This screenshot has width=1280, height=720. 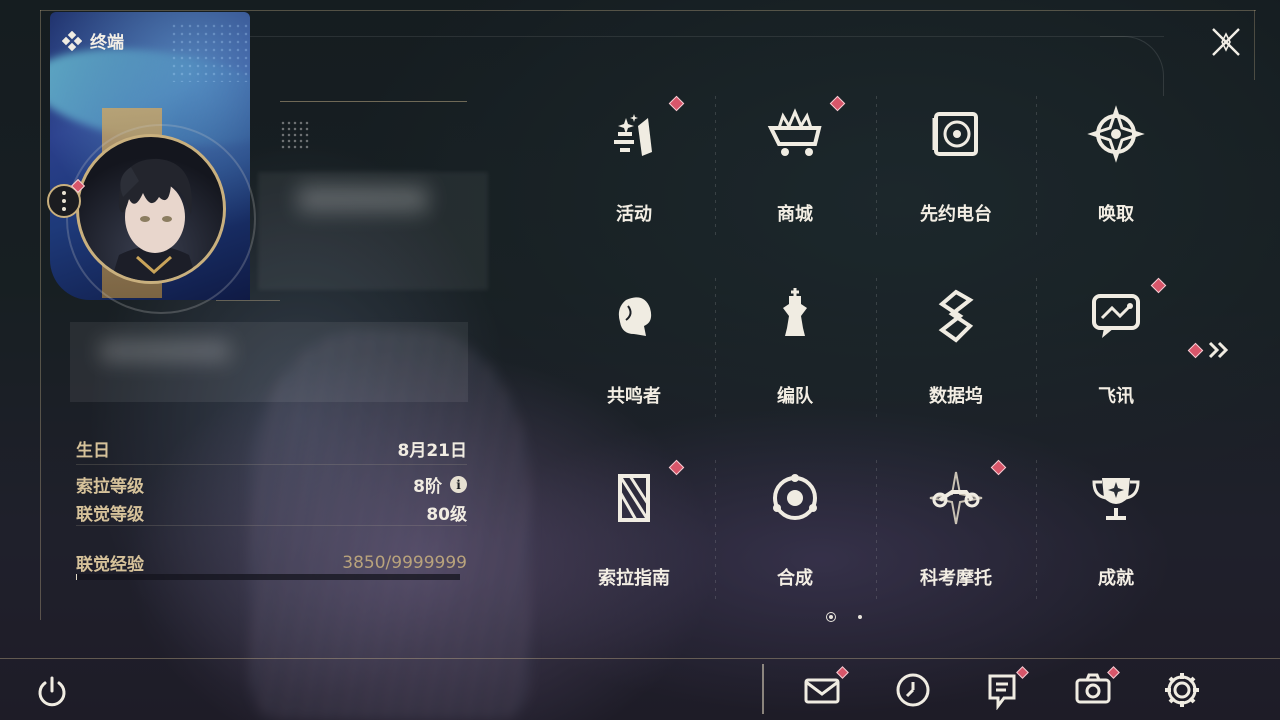 What do you see at coordinates (271, 448) in the screenshot?
I see `stat-birthday: 生日 8月21日` at bounding box center [271, 448].